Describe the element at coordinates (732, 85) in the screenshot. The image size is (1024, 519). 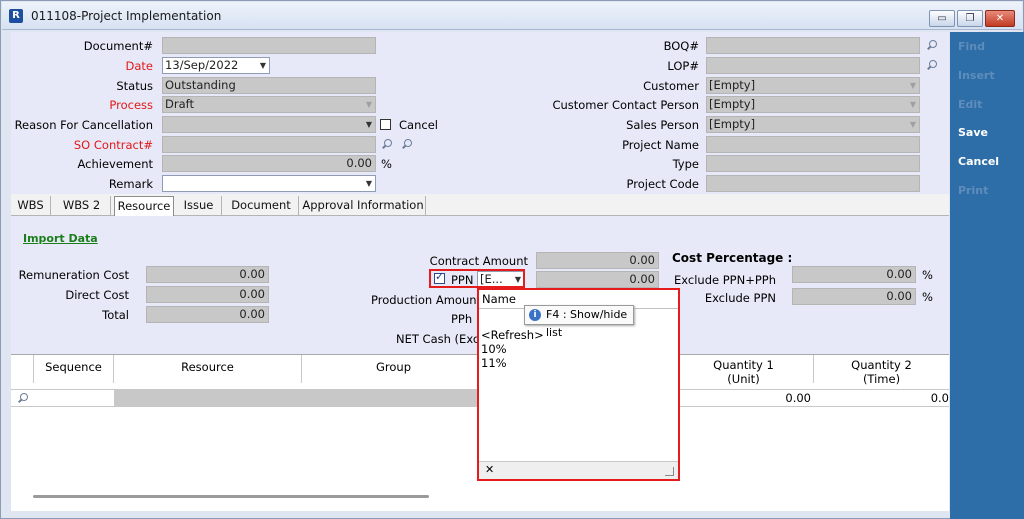
I see `customer-value: [Empty]` at that location.